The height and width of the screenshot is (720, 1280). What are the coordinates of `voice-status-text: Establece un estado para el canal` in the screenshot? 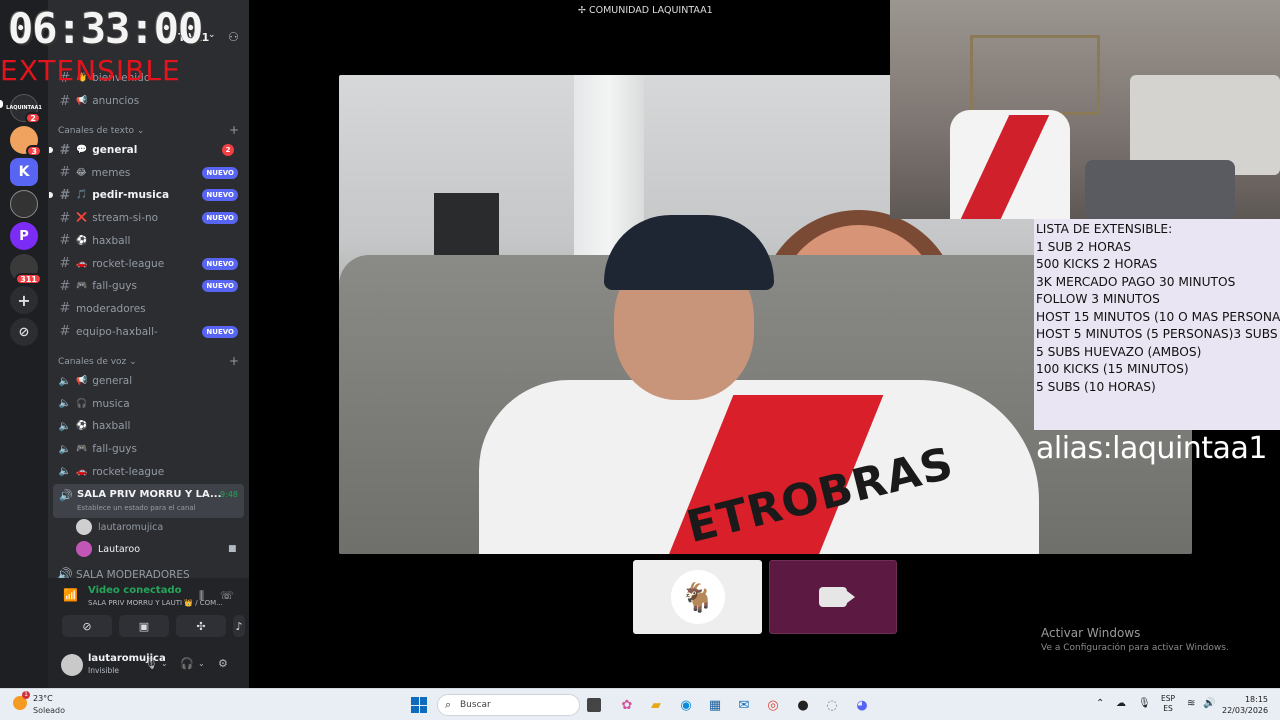 It's located at (136, 508).